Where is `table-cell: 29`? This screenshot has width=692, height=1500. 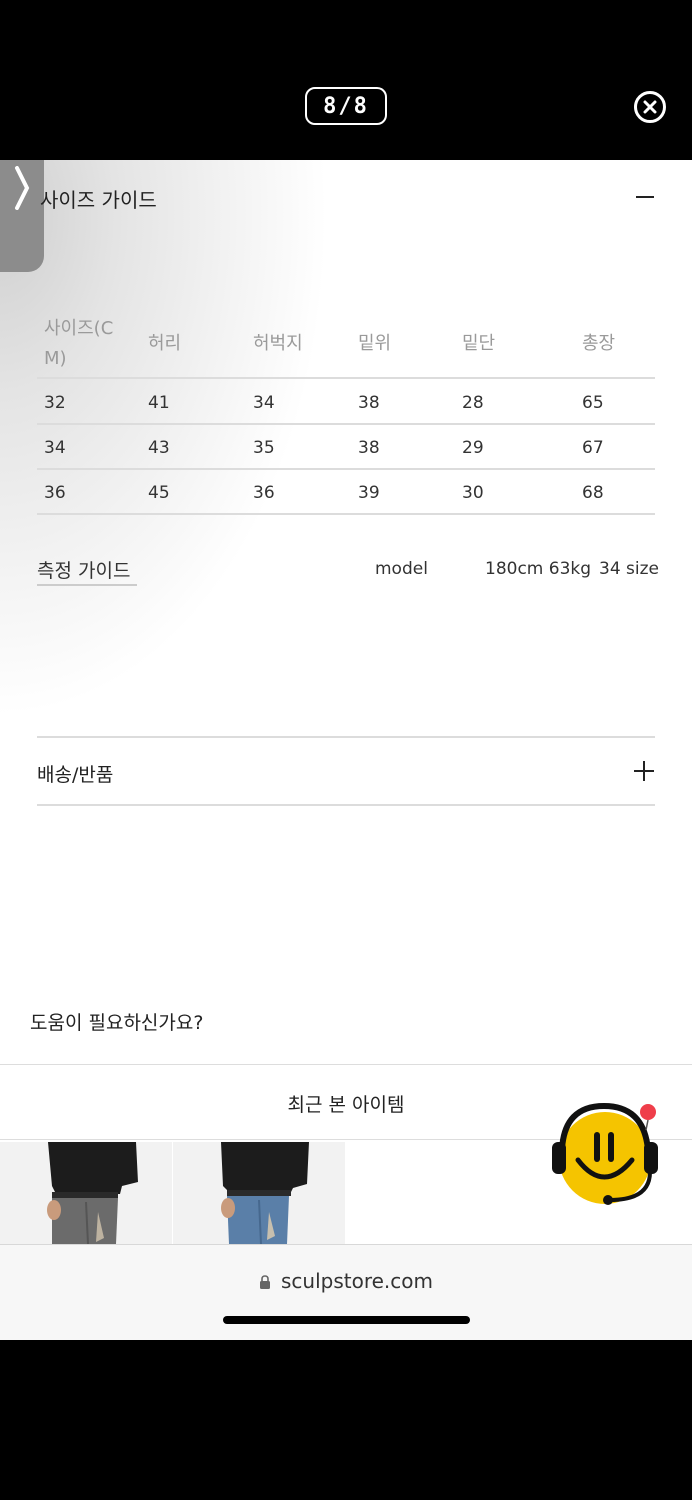
table-cell: 29 is located at coordinates (473, 448).